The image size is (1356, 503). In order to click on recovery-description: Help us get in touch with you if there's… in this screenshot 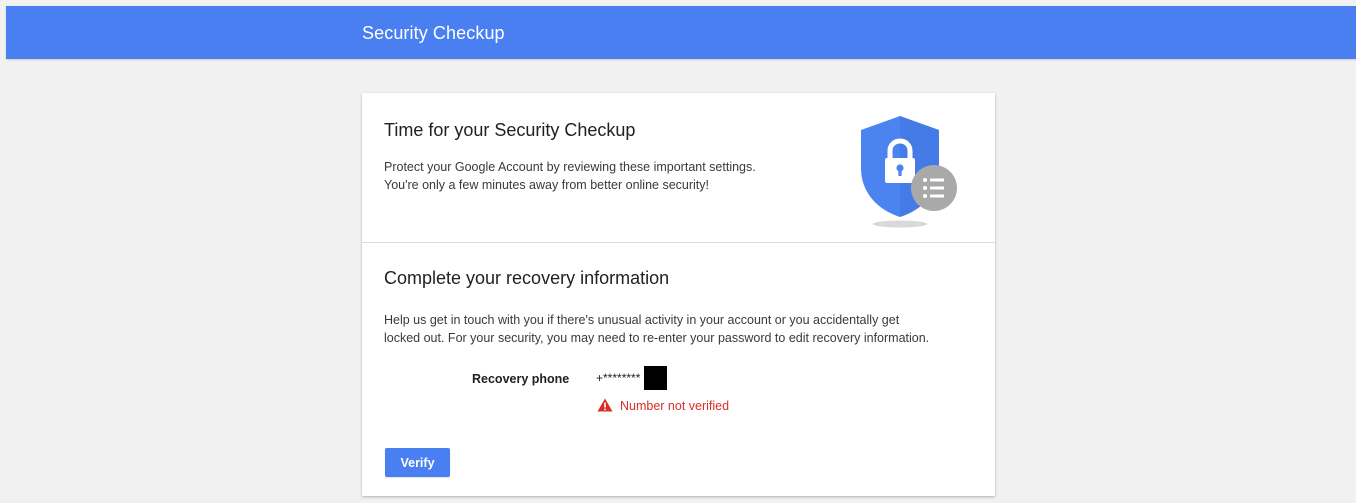, I will do `click(684, 329)`.